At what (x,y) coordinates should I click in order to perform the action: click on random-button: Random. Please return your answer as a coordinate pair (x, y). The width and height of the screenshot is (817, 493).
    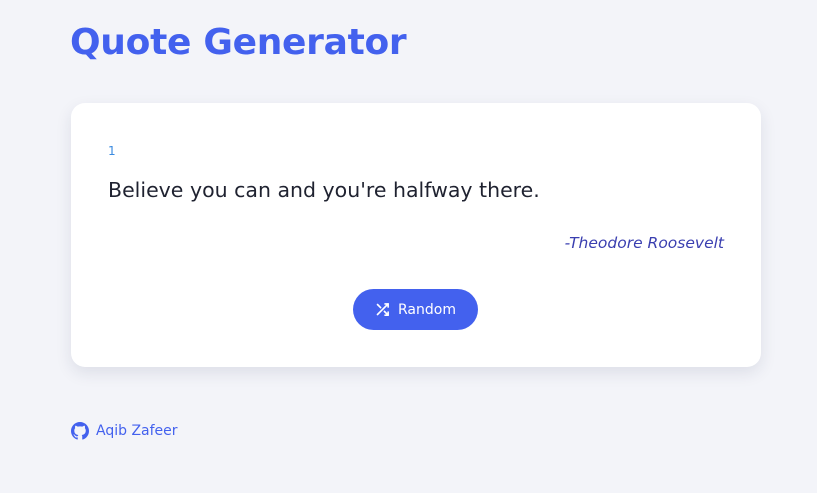
    Looking at the image, I should click on (415, 309).